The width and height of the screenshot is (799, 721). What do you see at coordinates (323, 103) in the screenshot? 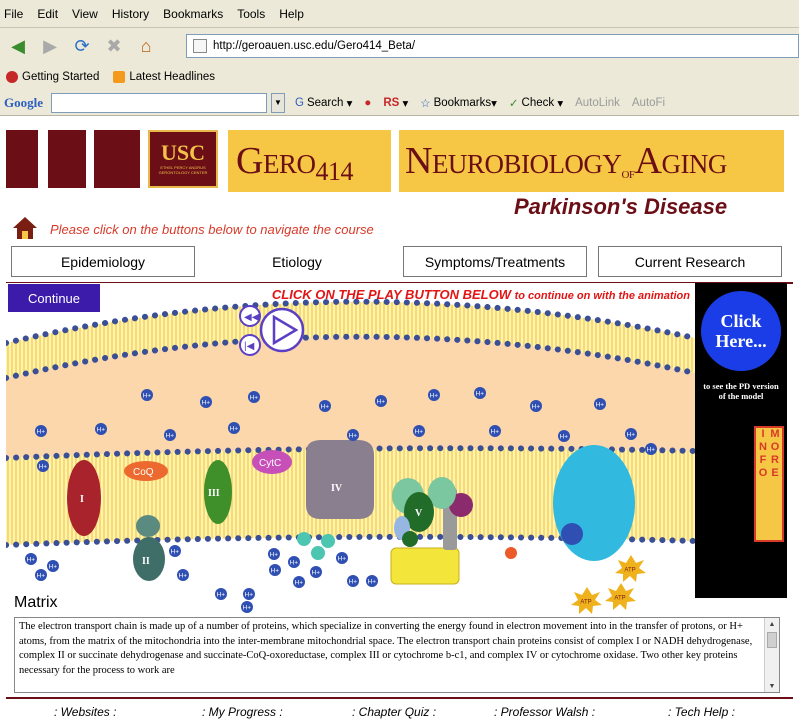
I see `google-search-button: G Search ▾` at bounding box center [323, 103].